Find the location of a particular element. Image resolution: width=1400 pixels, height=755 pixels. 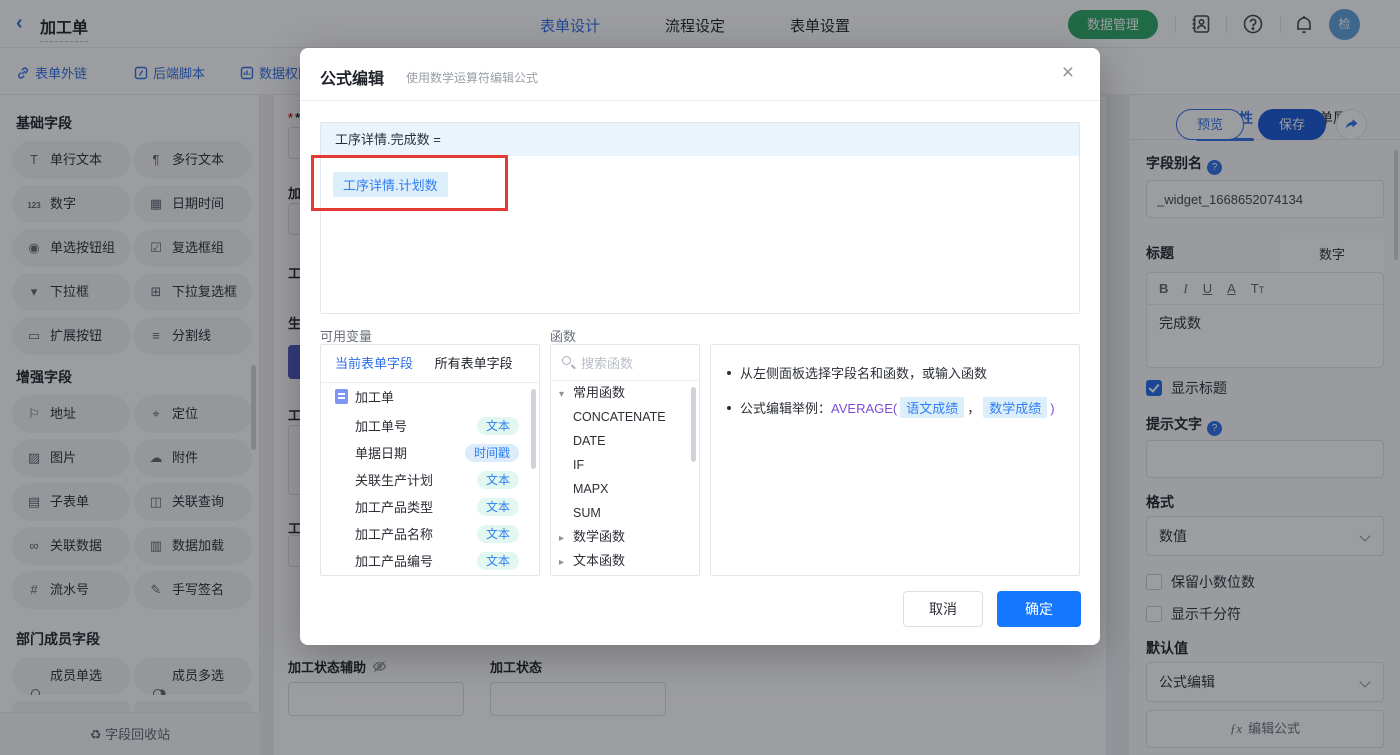

function-item: MAPX is located at coordinates (625, 489).